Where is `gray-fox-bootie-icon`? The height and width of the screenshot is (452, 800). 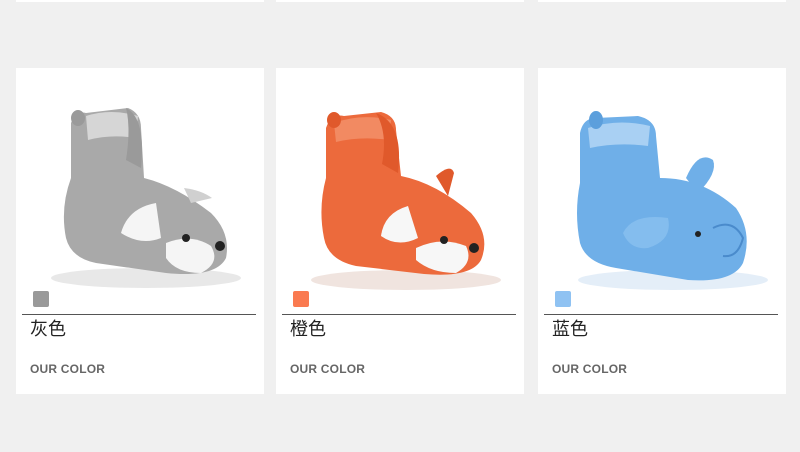 gray-fox-bootie-icon is located at coordinates (146, 198).